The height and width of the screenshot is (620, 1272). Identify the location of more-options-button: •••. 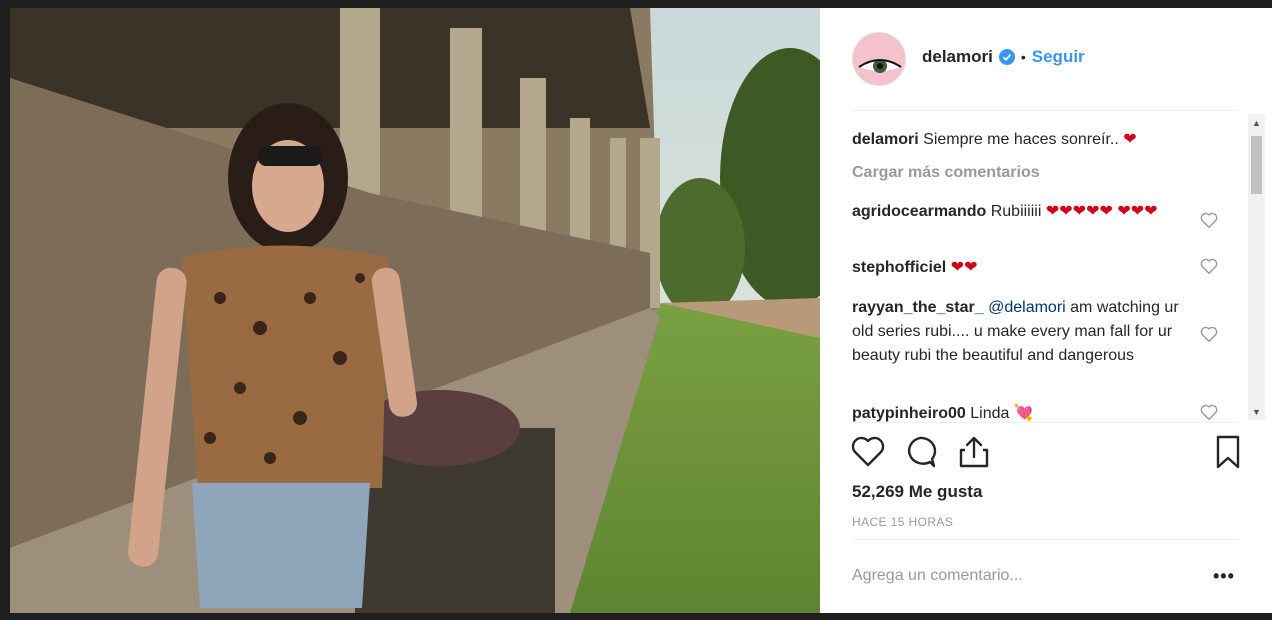
(1224, 576).